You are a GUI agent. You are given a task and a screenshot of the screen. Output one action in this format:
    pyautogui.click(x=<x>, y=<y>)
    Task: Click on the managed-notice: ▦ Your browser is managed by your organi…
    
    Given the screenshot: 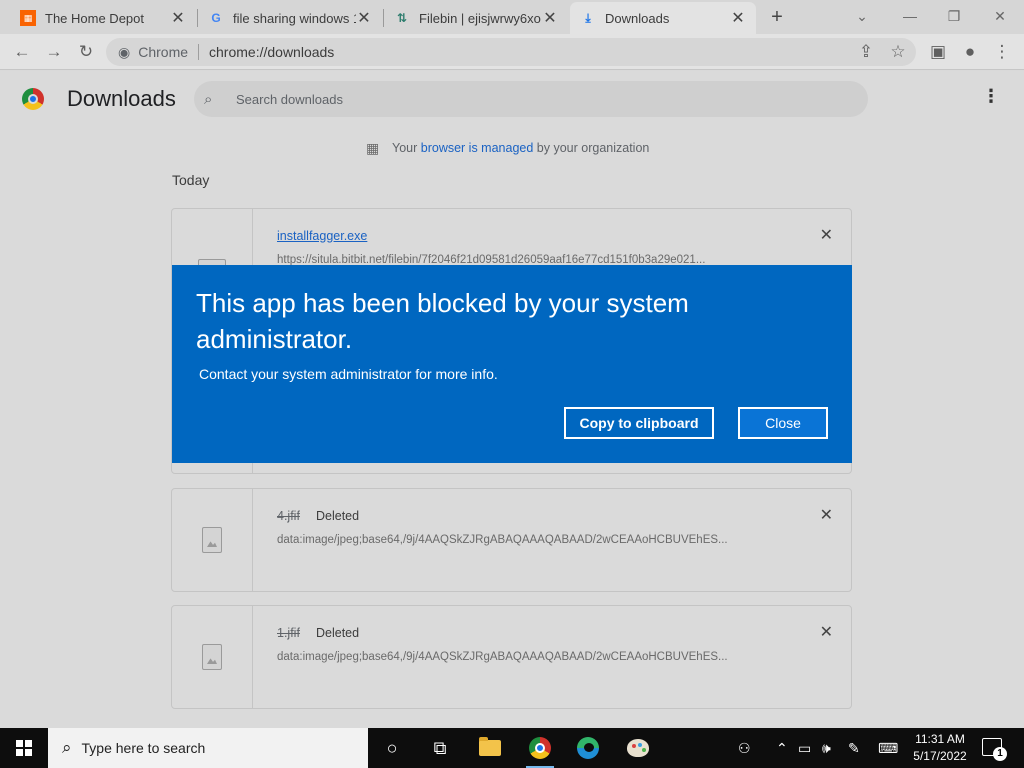 What is the action you would take?
    pyautogui.click(x=507, y=148)
    